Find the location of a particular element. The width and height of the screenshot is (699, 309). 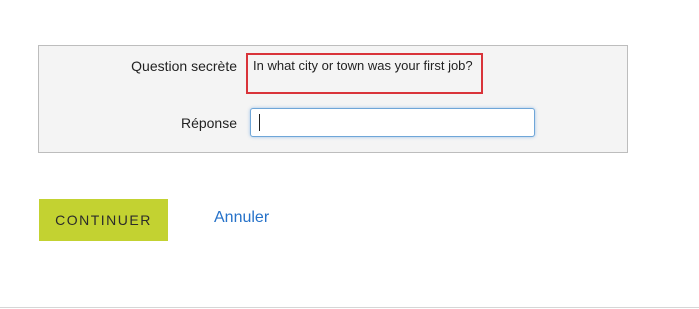

answer-label: Réponse is located at coordinates (208, 123).